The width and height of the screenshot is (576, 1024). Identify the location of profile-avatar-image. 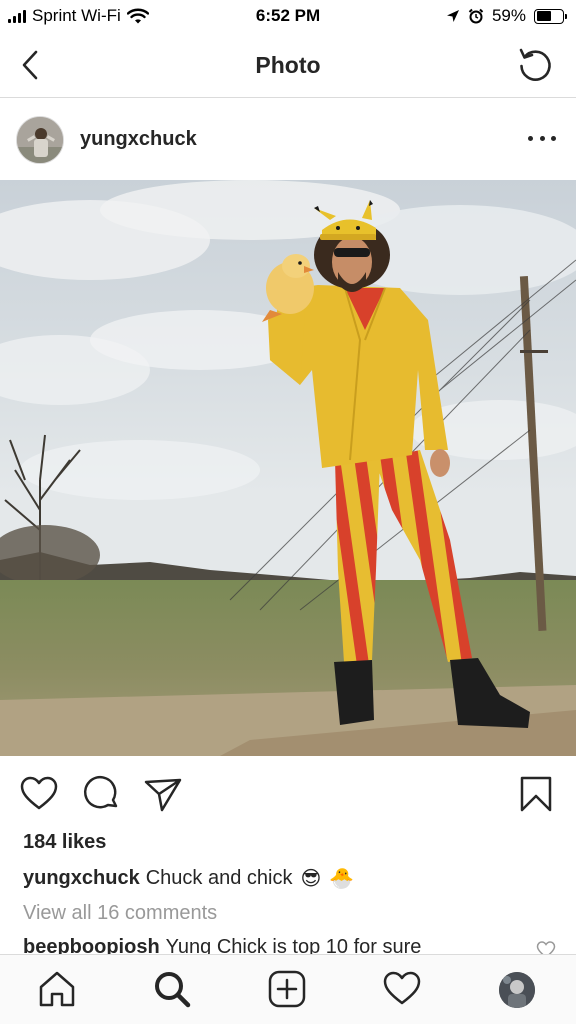
(517, 990).